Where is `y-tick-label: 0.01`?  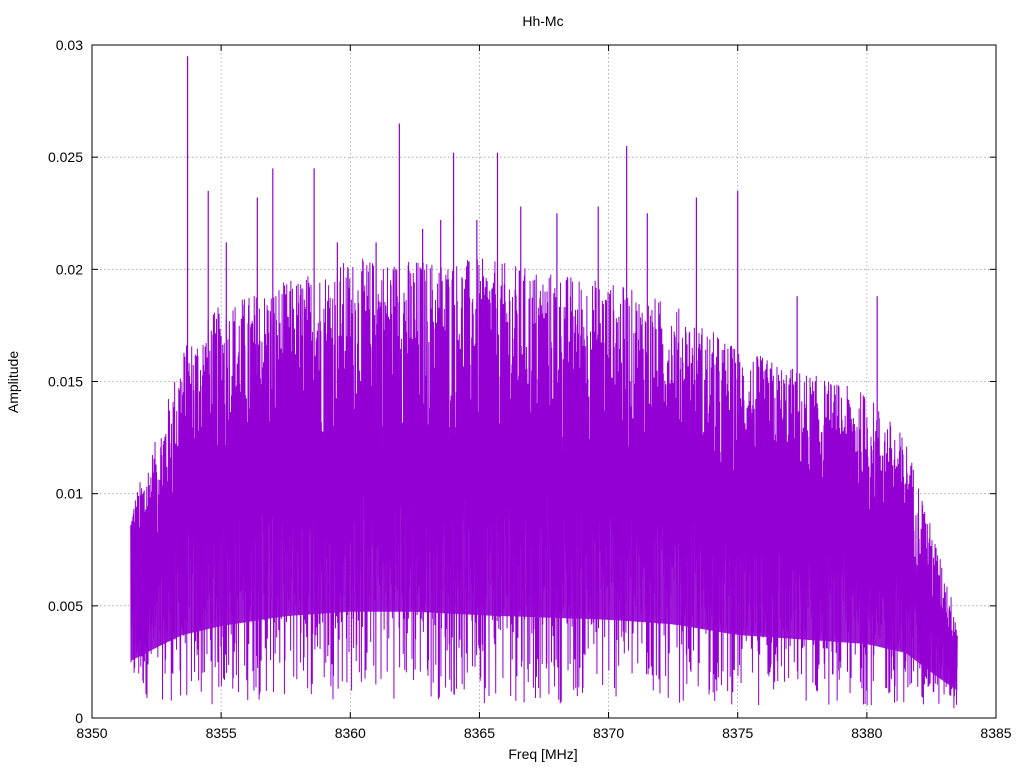 y-tick-label: 0.01 is located at coordinates (69, 494).